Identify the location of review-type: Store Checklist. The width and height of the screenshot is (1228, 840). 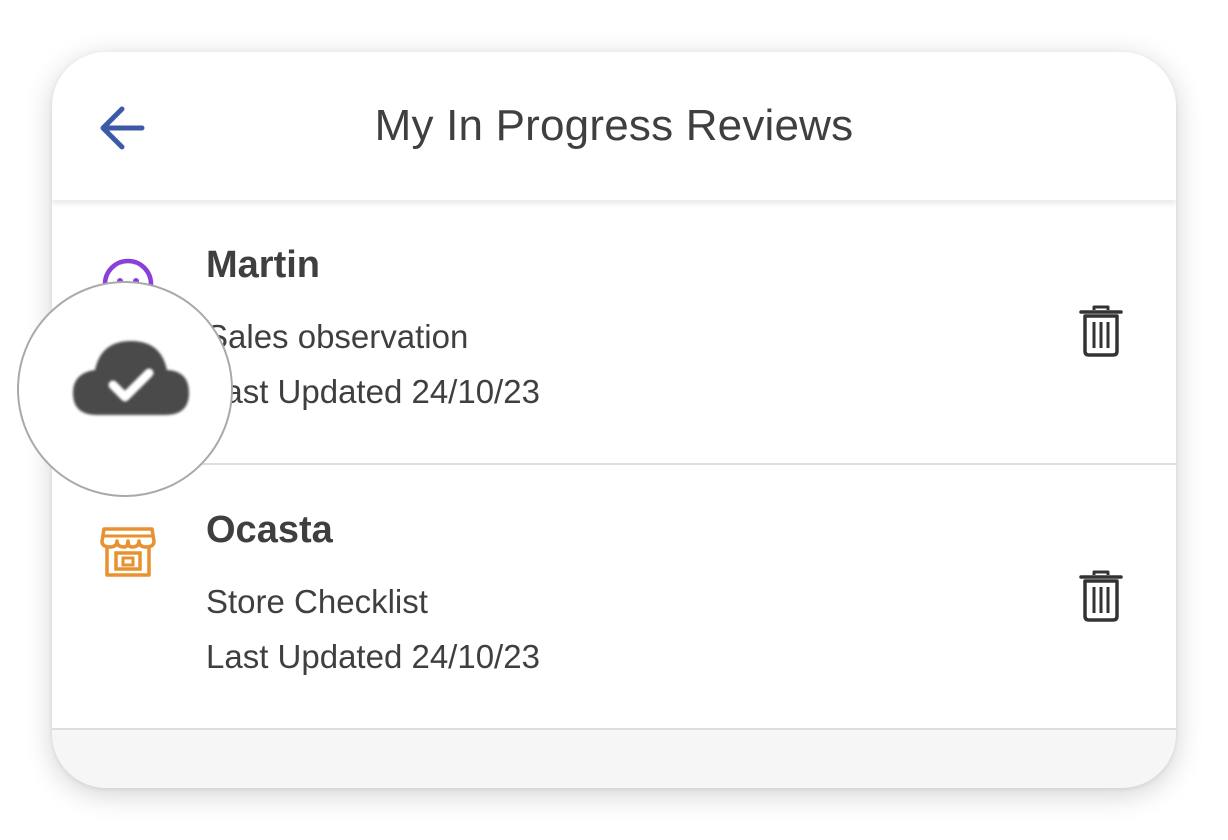
(317, 601).